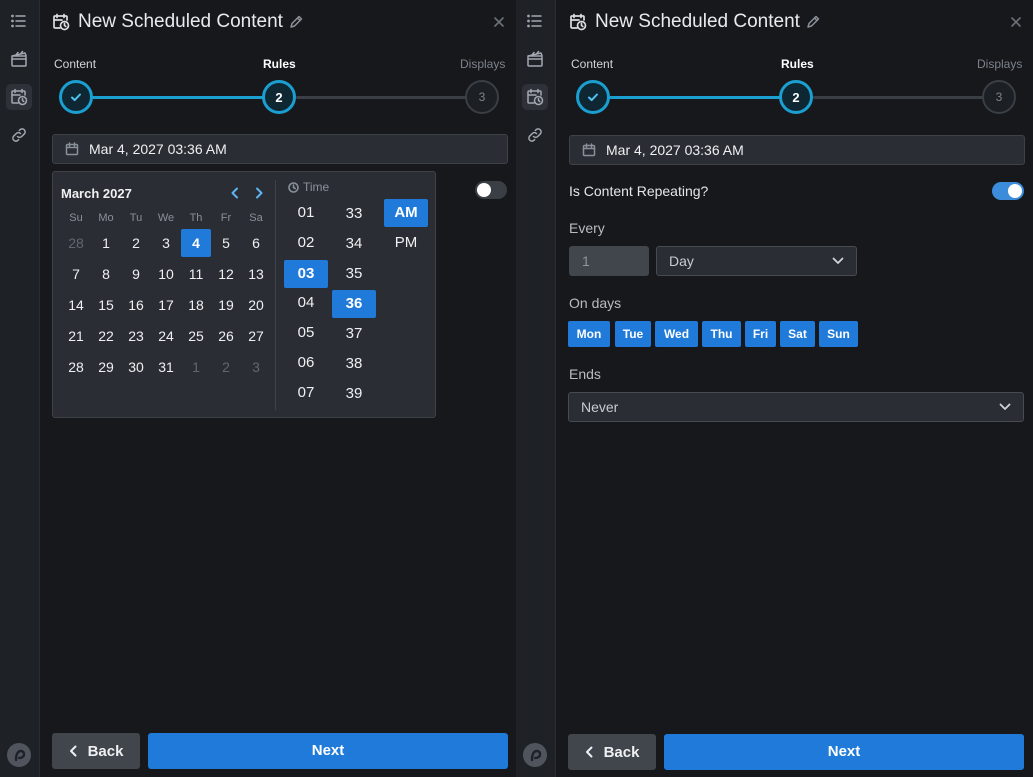  I want to click on minute-option: 38, so click(354, 364).